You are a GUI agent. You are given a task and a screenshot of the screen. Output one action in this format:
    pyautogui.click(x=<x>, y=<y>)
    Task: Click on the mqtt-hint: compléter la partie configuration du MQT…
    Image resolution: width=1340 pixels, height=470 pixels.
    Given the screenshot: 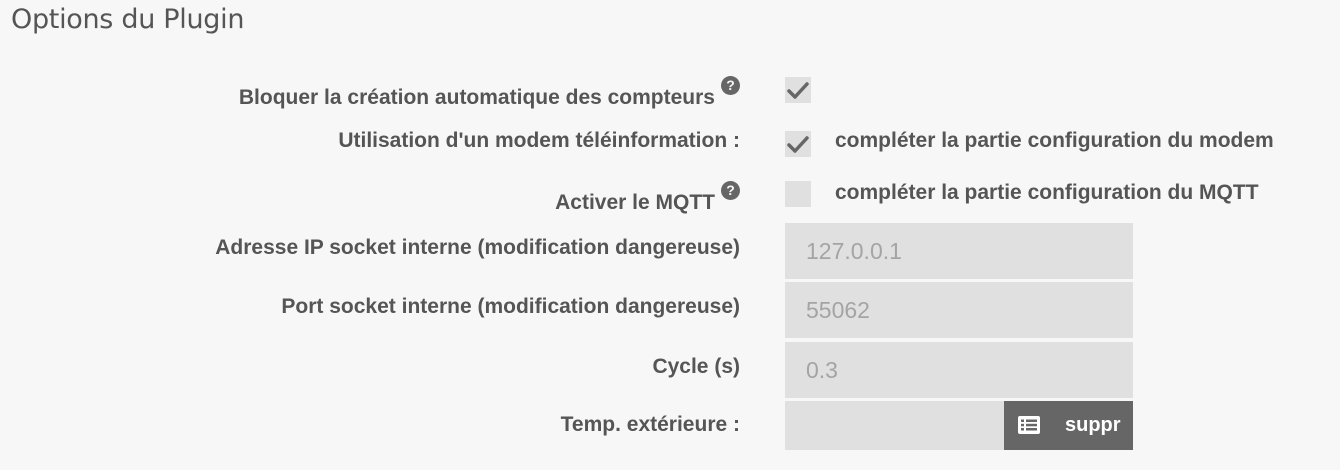 What is the action you would take?
    pyautogui.click(x=1047, y=192)
    